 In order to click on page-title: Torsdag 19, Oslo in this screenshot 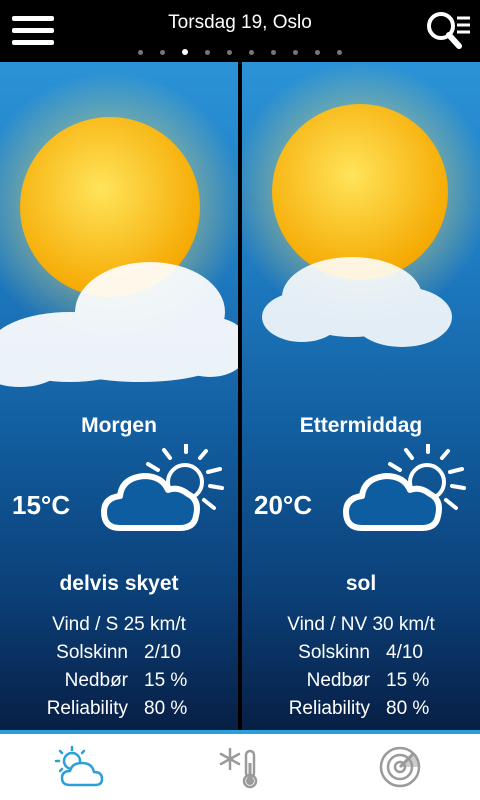, I will do `click(240, 22)`.